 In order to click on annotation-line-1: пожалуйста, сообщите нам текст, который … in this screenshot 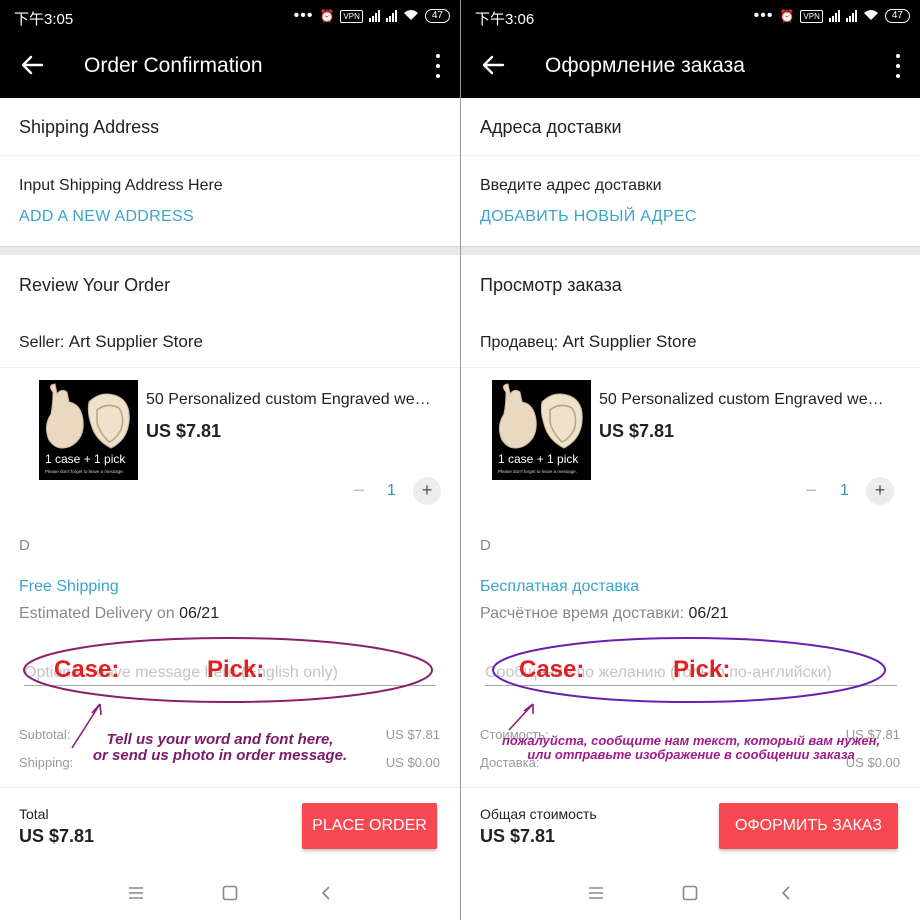, I will do `click(691, 740)`.